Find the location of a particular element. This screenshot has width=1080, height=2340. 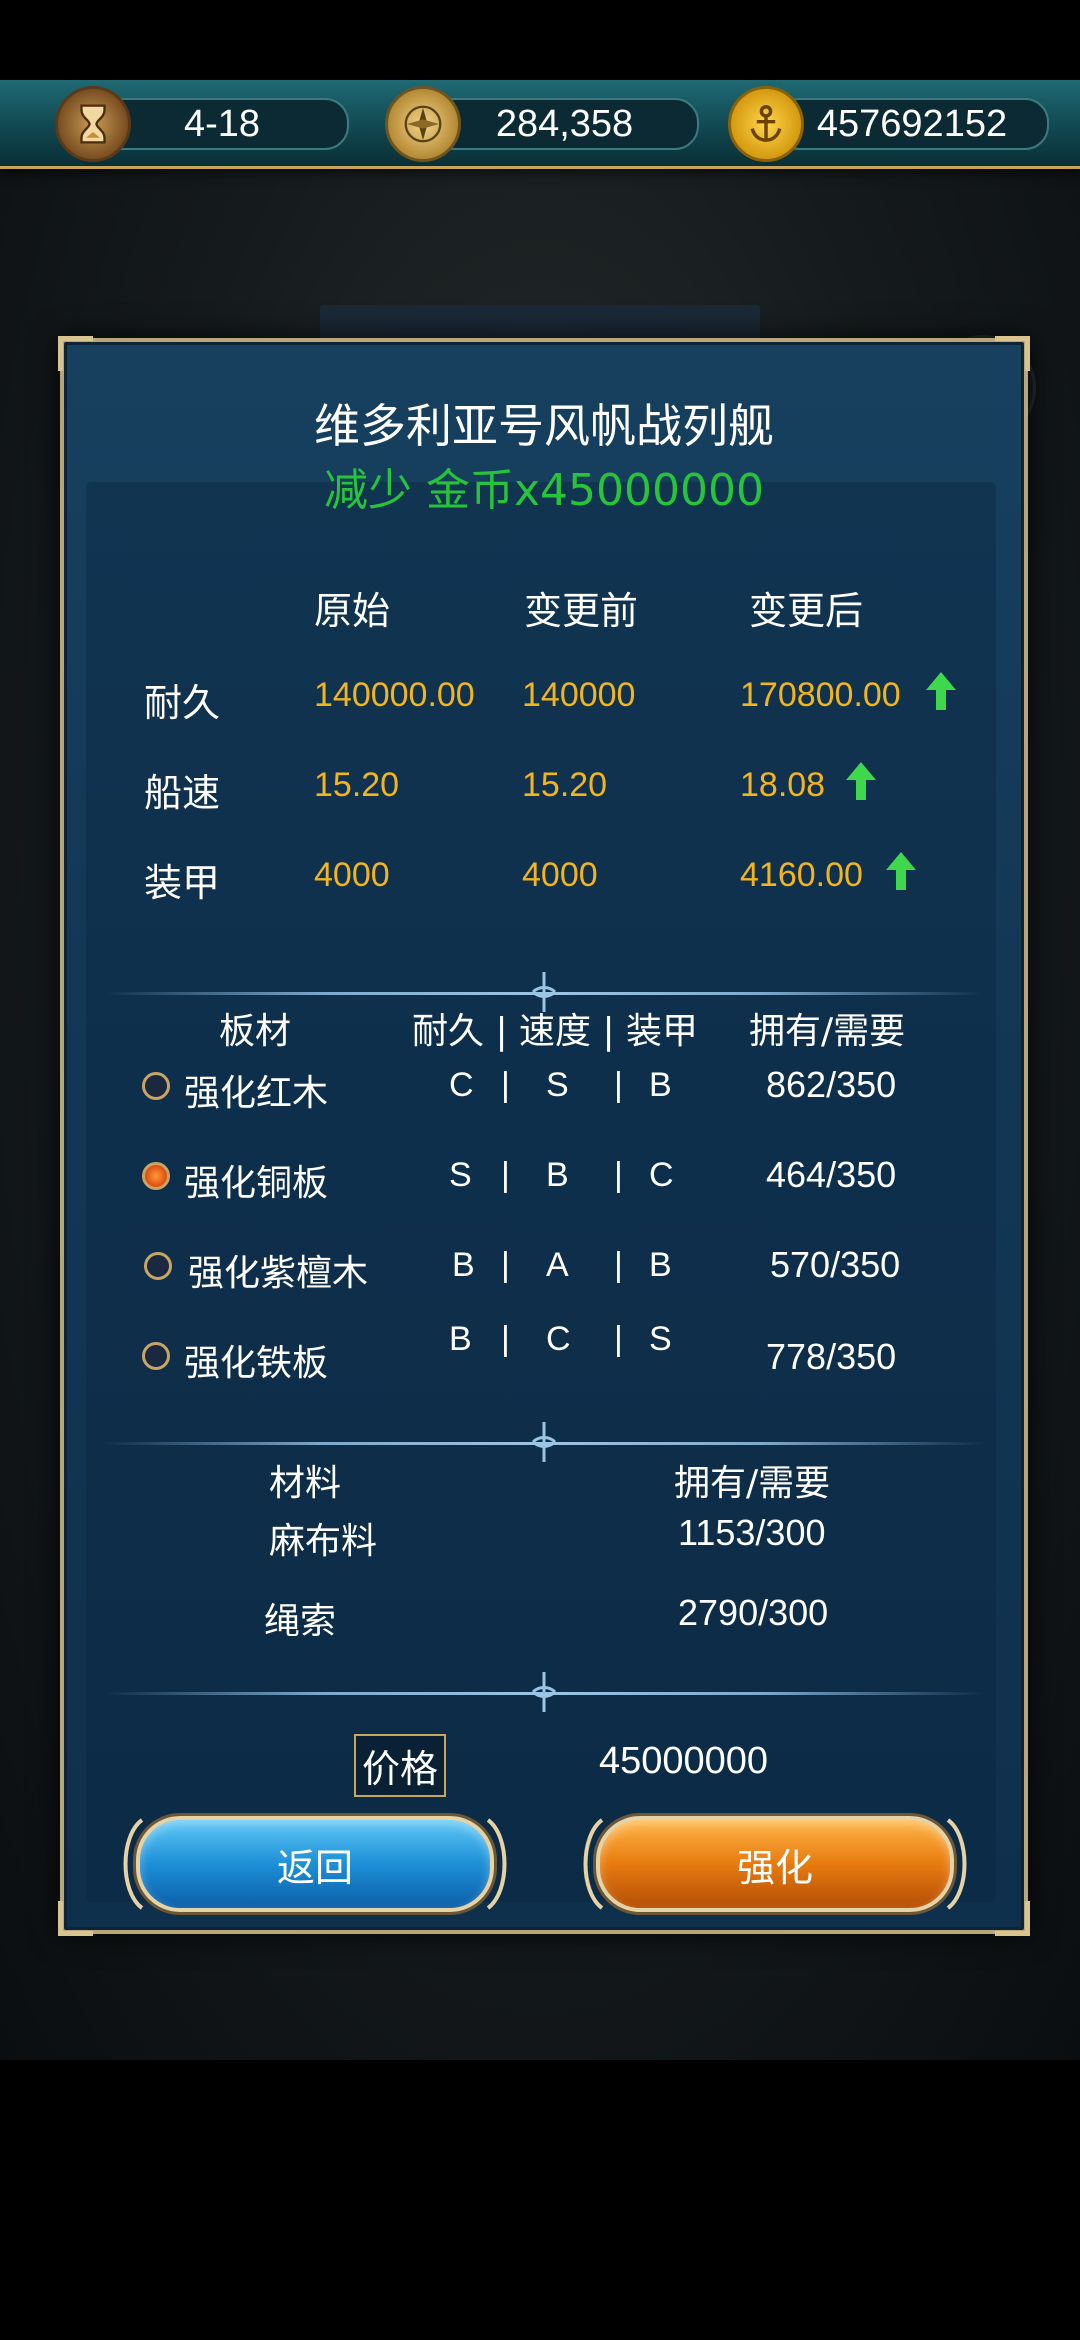

cost-subtitle: 减少 金币x45000000 is located at coordinates (544, 490).